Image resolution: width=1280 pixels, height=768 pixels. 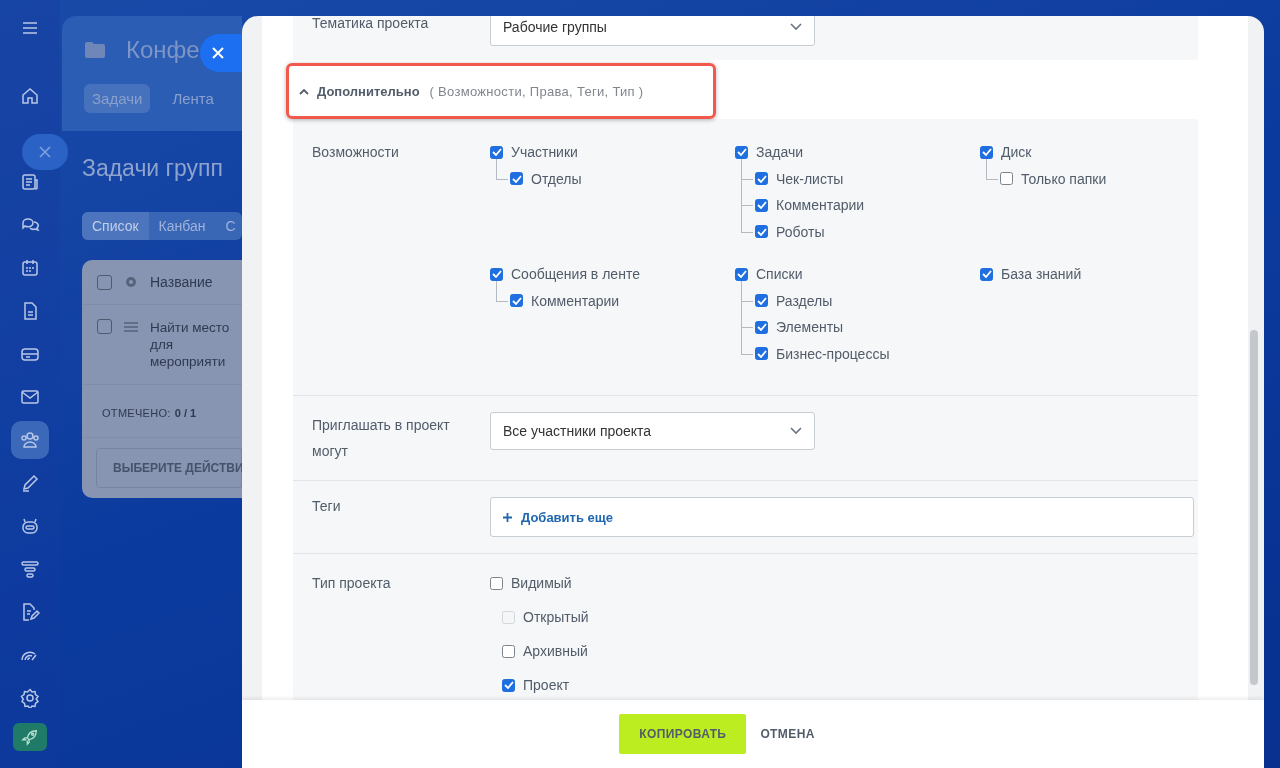 What do you see at coordinates (867, 327) in the screenshot?
I see `feature-checkbox: Элементы` at bounding box center [867, 327].